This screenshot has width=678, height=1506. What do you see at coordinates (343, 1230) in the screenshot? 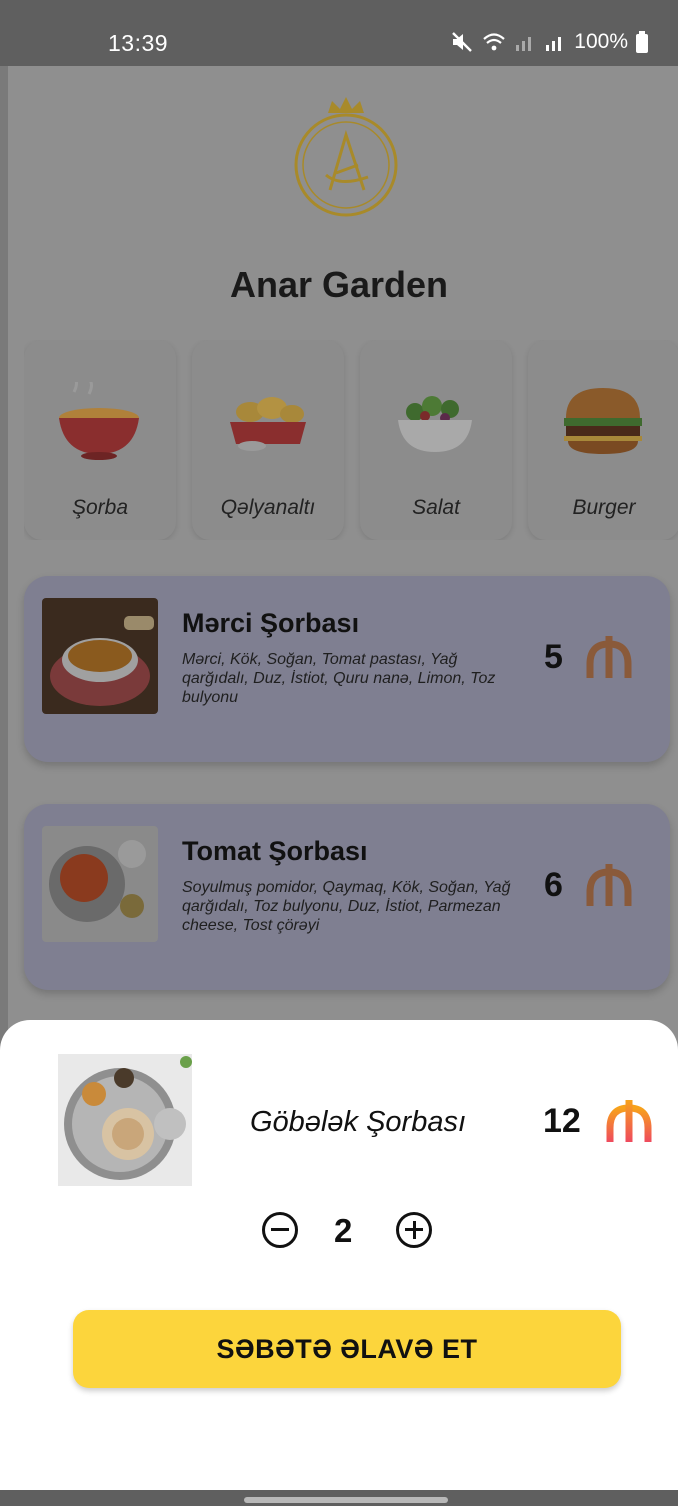
I see `quantity-value: 2` at bounding box center [343, 1230].